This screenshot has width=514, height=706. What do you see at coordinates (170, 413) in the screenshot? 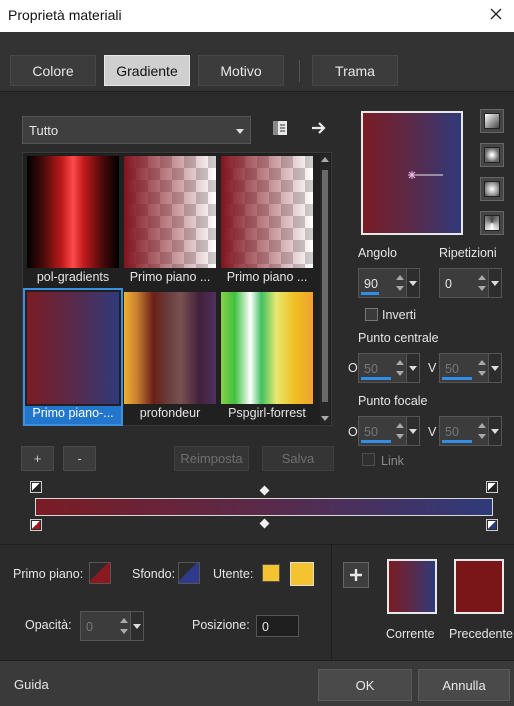
I see `gradient-label: profondeur` at bounding box center [170, 413].